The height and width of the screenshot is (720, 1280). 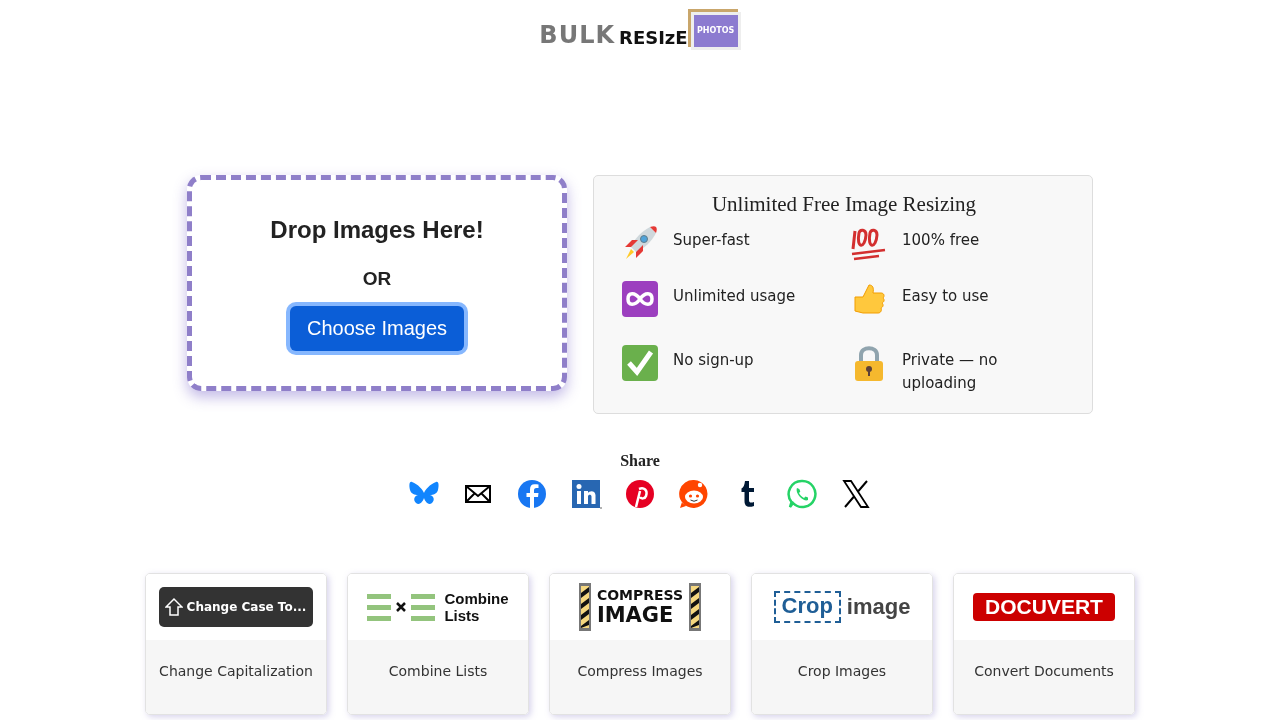 I want to click on tool-card: DOCUVERT Convert Documents, so click(x=1044, y=644).